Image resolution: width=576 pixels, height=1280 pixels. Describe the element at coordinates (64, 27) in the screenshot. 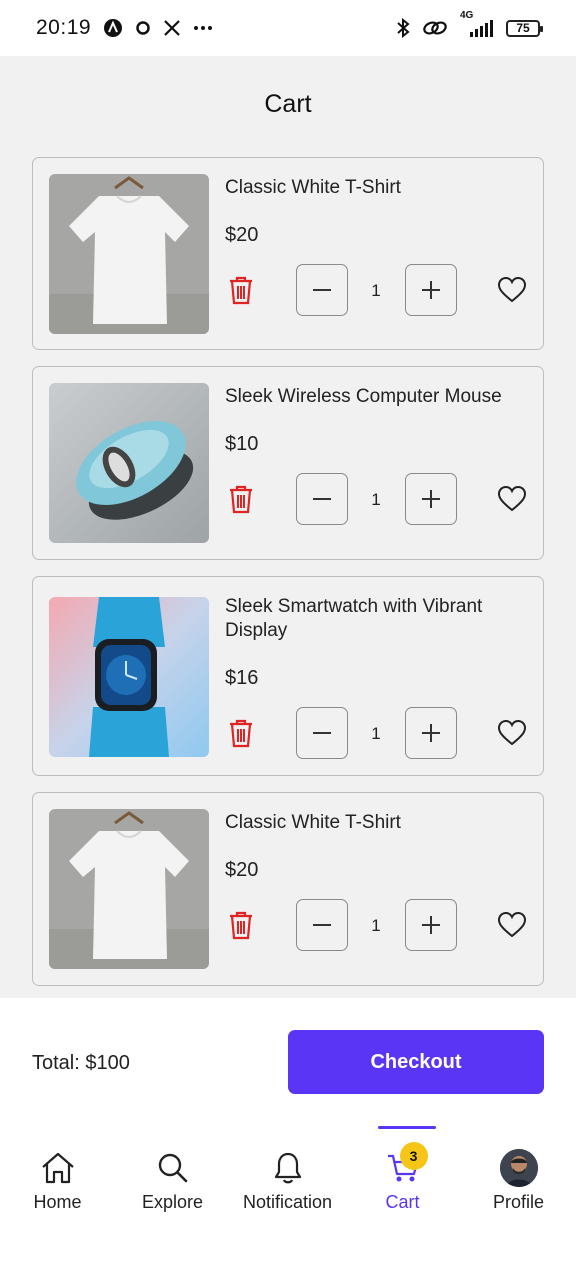

I see `status-time: 20:19` at that location.